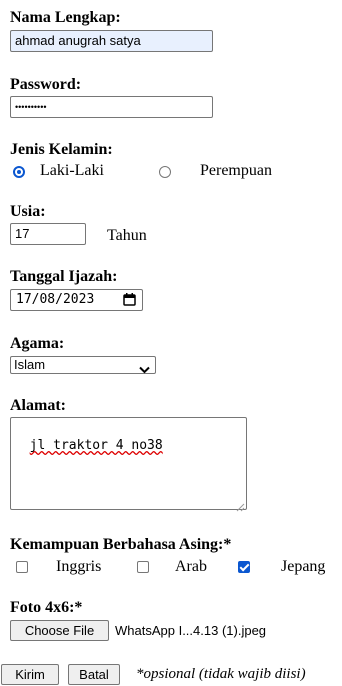 The image size is (342, 686). I want to click on nama-input: ahmad anugrah satya, so click(111, 41).